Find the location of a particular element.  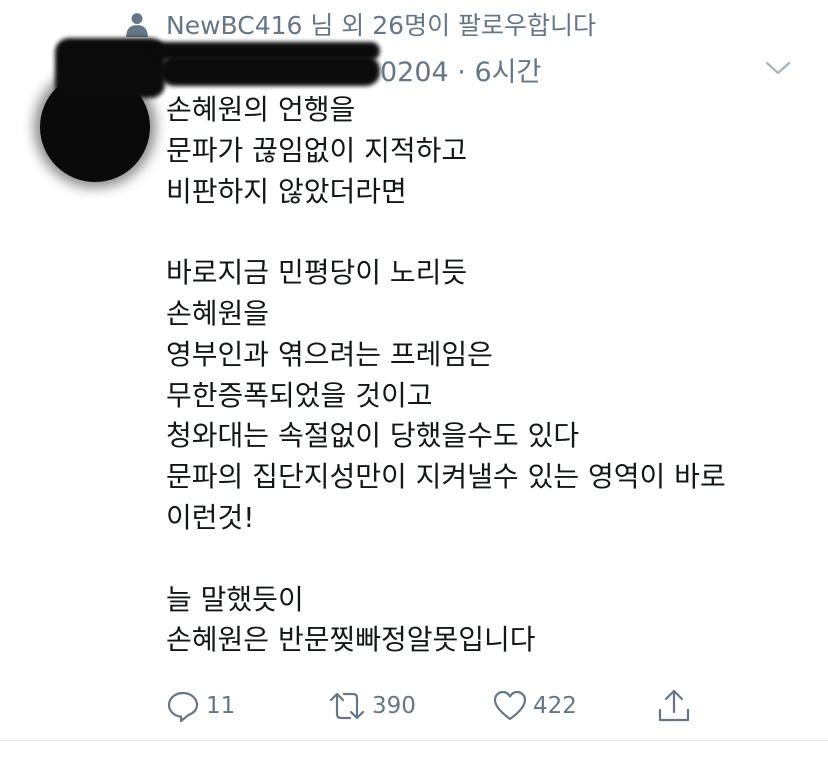

retweet-button: 390 is located at coordinates (372, 706).